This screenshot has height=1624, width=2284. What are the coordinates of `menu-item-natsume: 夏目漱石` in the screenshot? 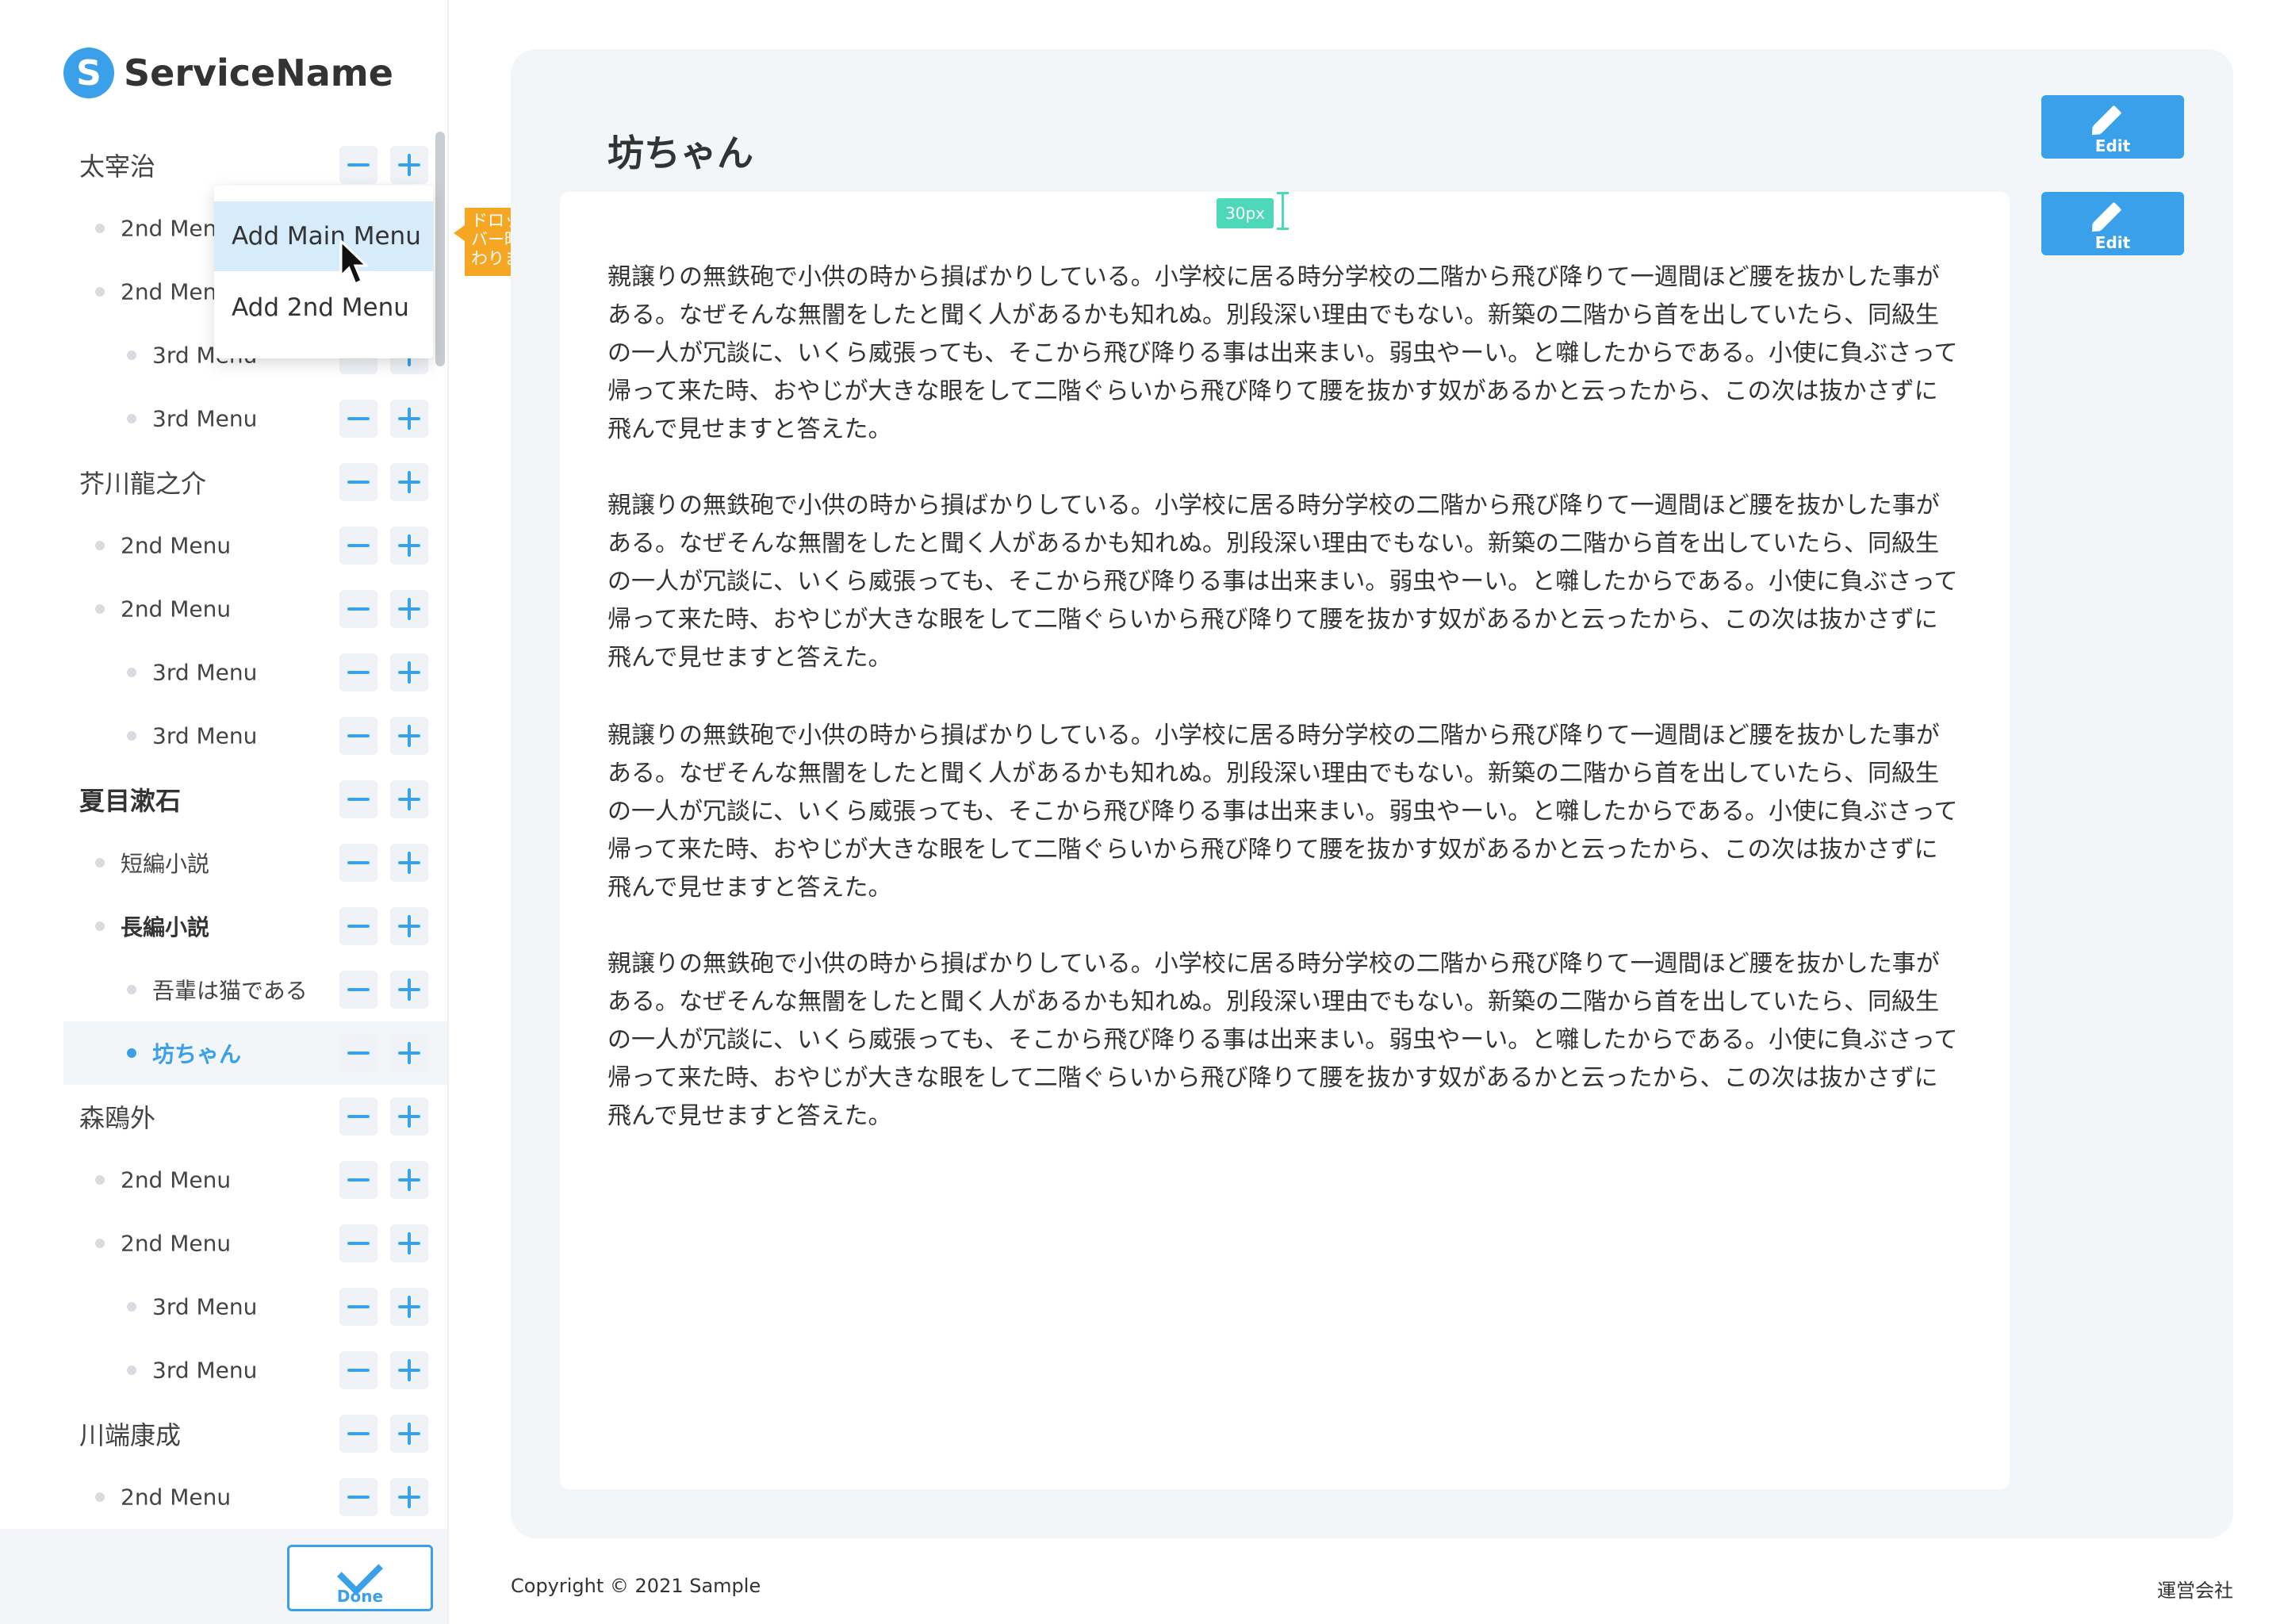 It's located at (223, 799).